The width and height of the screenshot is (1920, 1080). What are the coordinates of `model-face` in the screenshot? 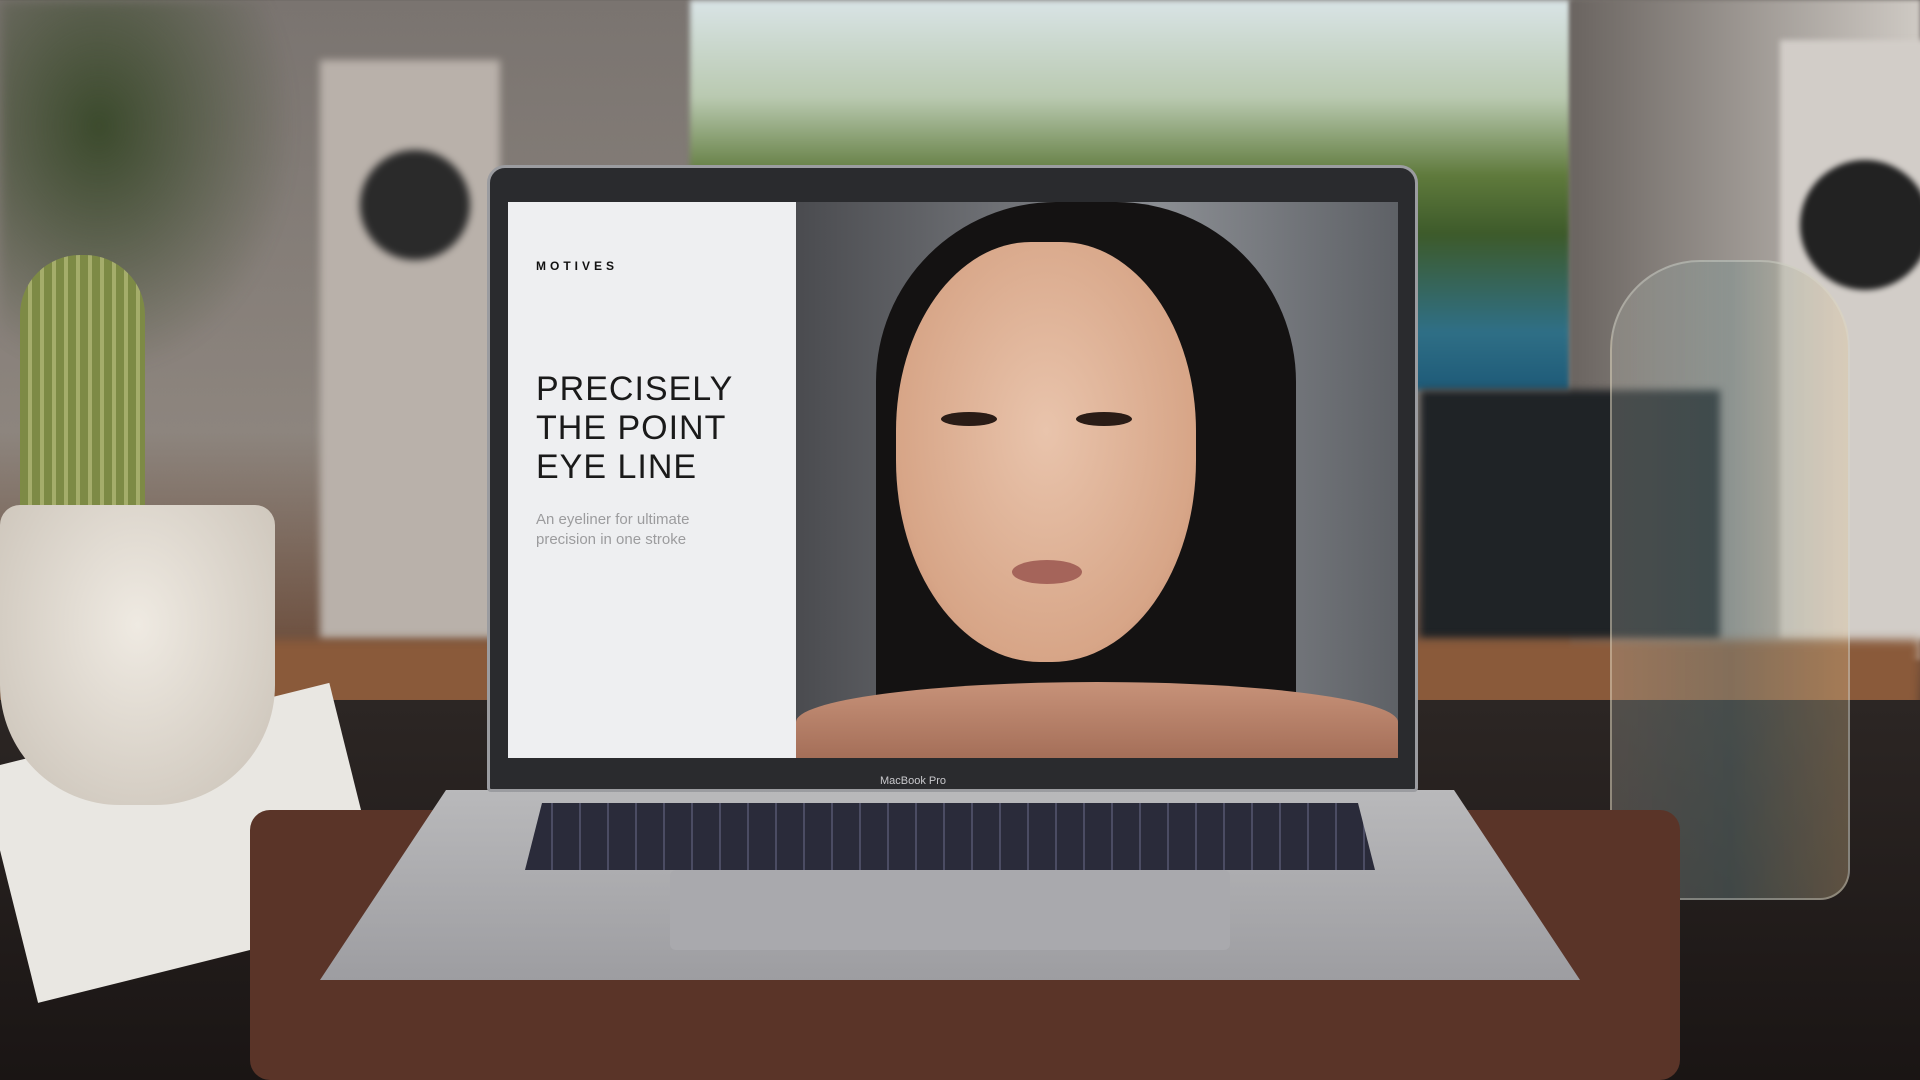 It's located at (1046, 452).